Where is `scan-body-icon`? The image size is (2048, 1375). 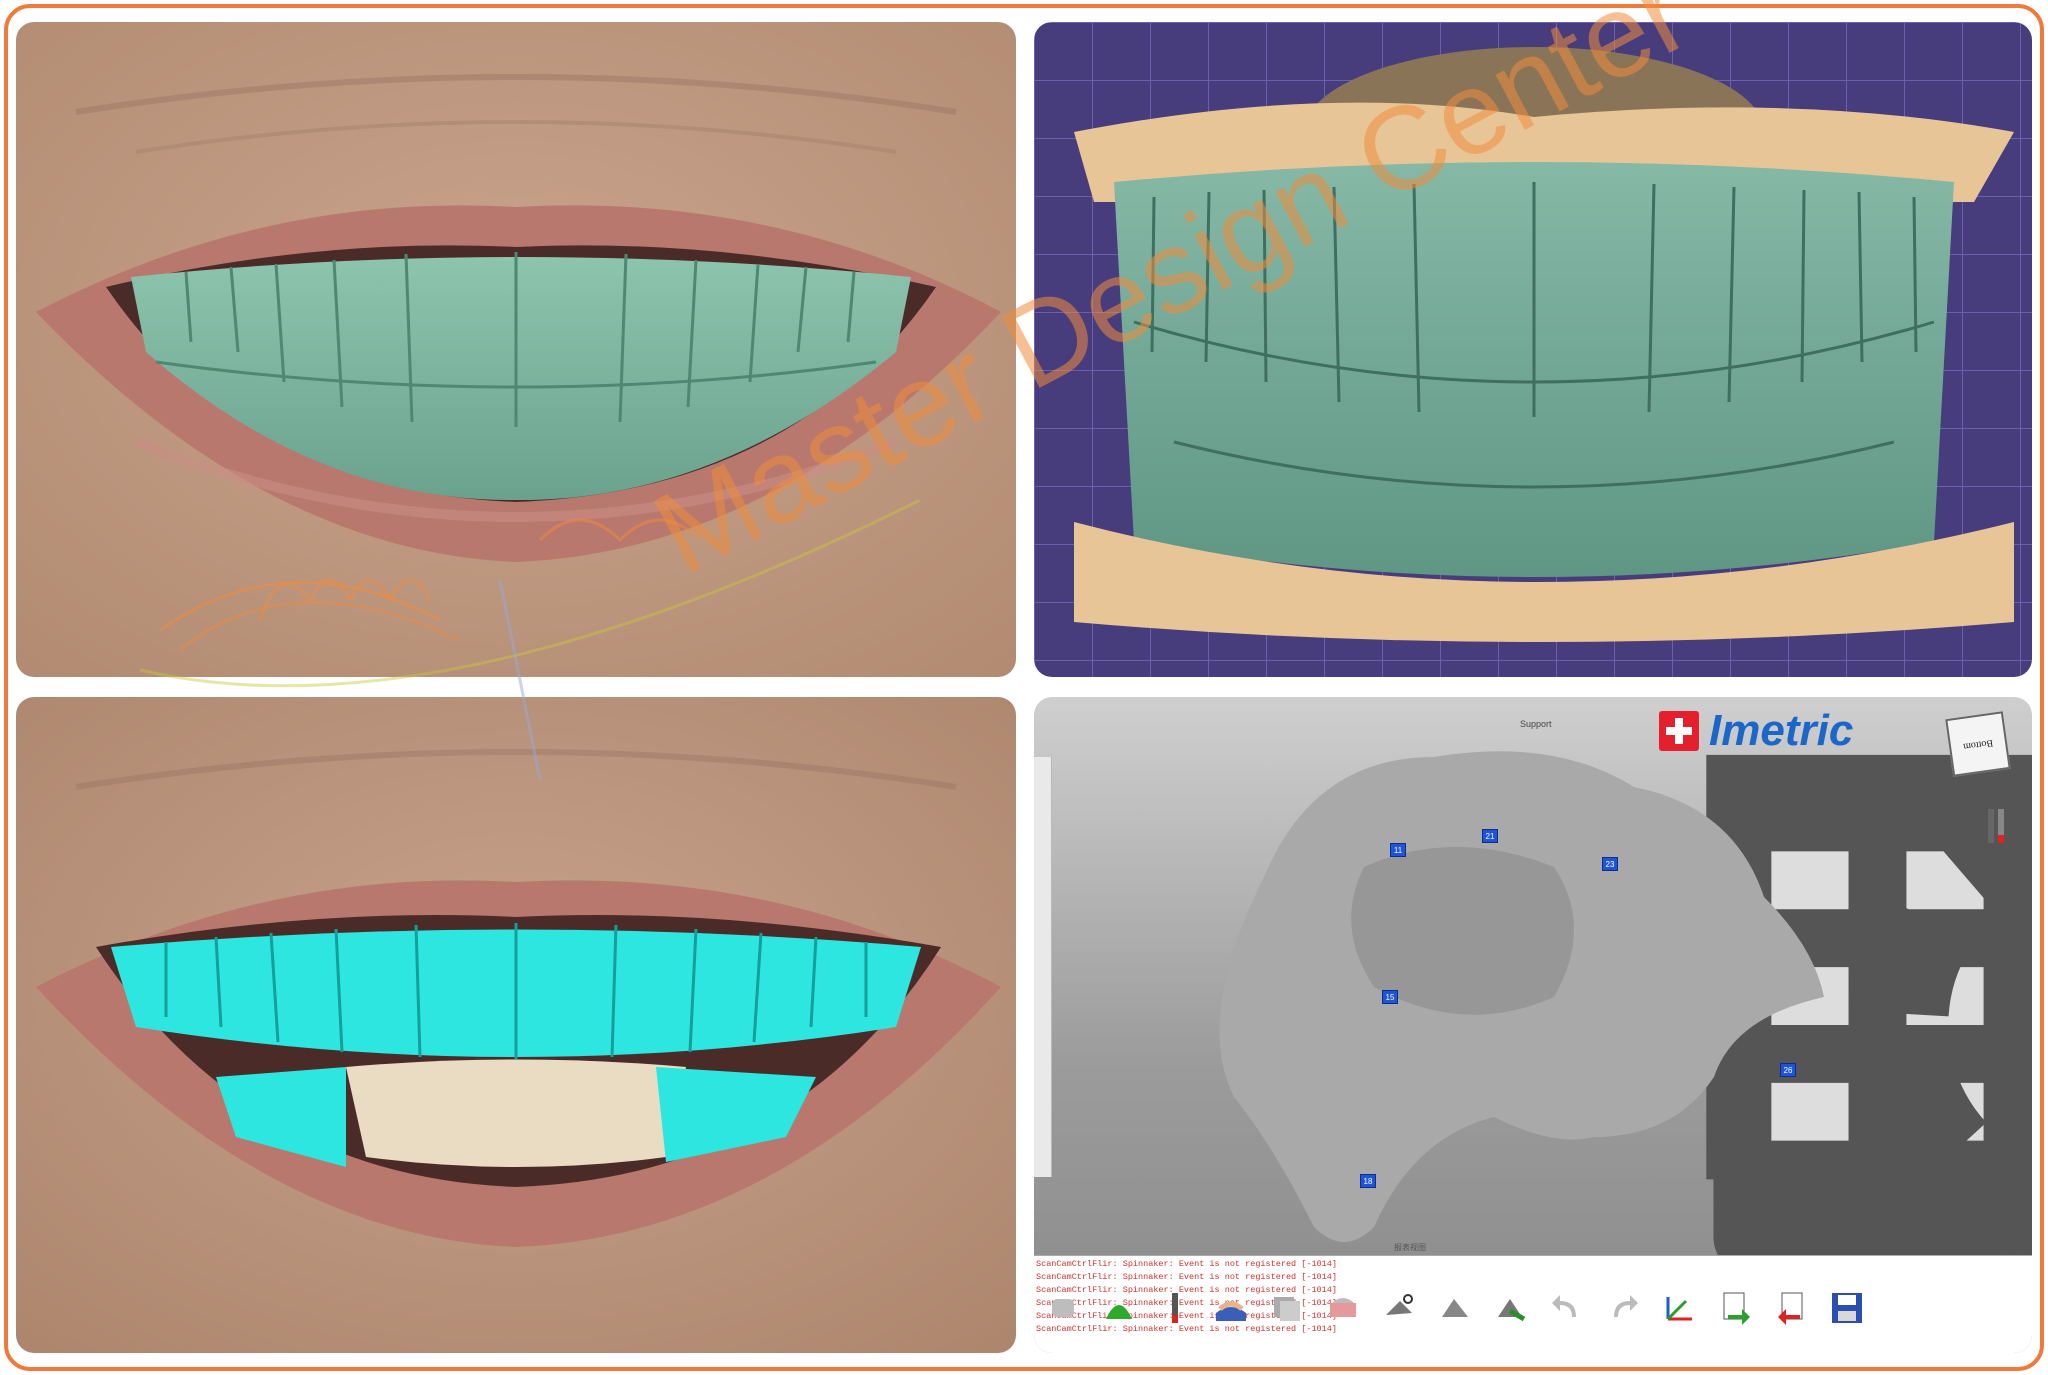 scan-body-icon is located at coordinates (1063, 1308).